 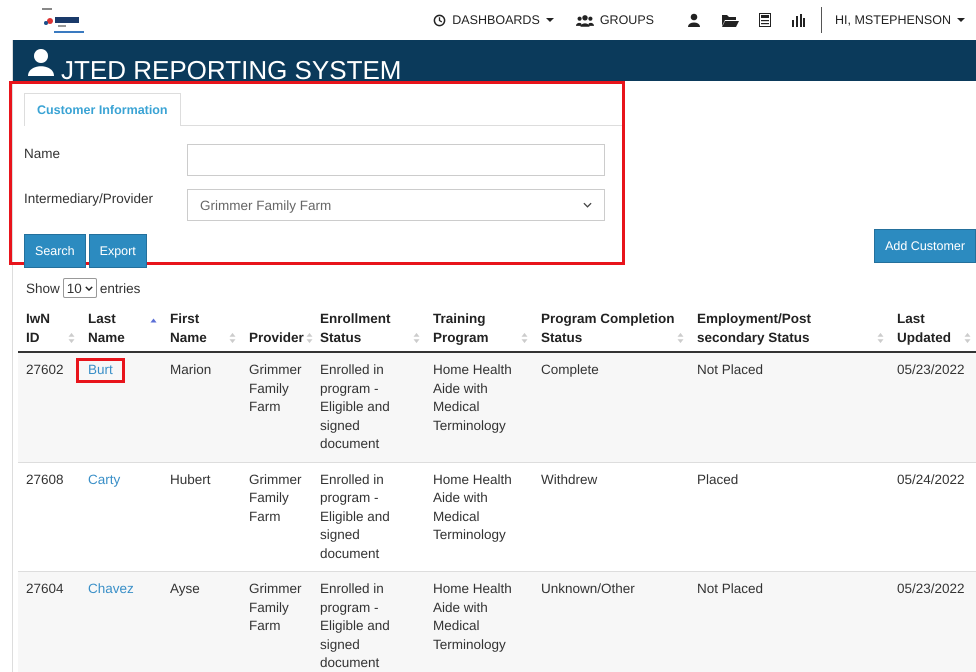 I want to click on table-cell: Withdrew, so click(x=569, y=479).